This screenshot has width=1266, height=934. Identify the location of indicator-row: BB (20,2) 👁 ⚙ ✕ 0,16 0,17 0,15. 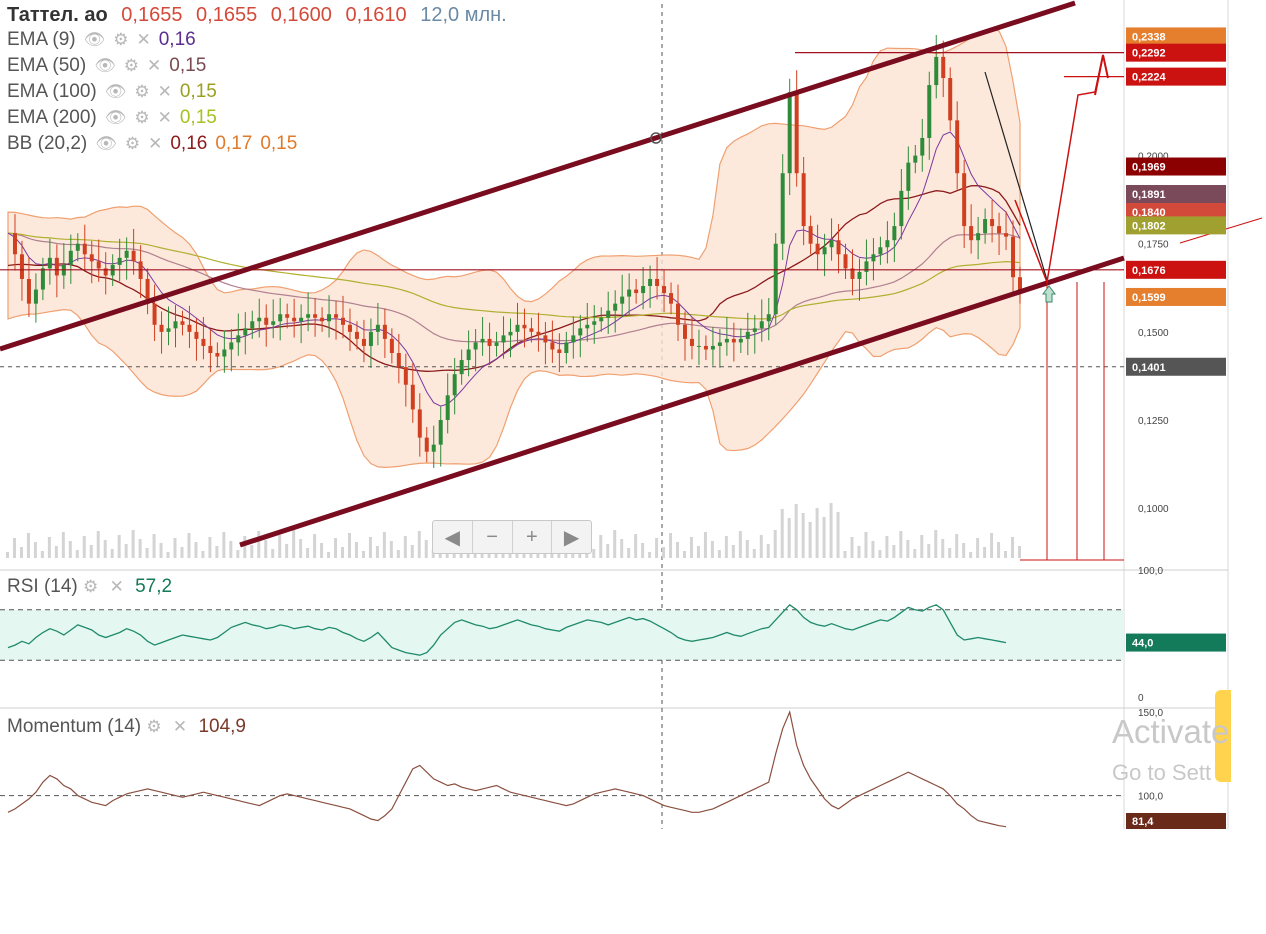
(156, 144).